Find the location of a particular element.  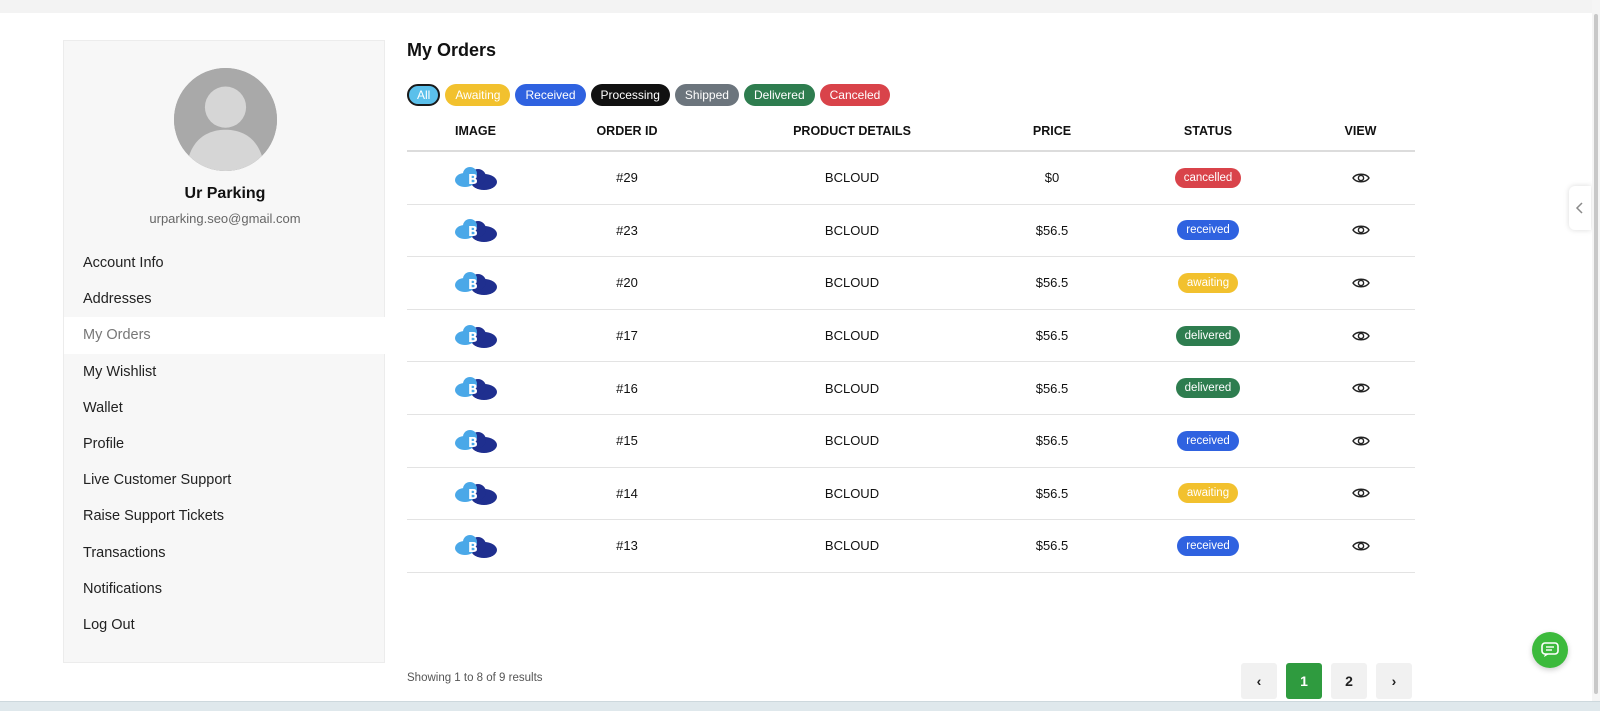

sidebar-item-my-orders: My Orders is located at coordinates (225, 335).